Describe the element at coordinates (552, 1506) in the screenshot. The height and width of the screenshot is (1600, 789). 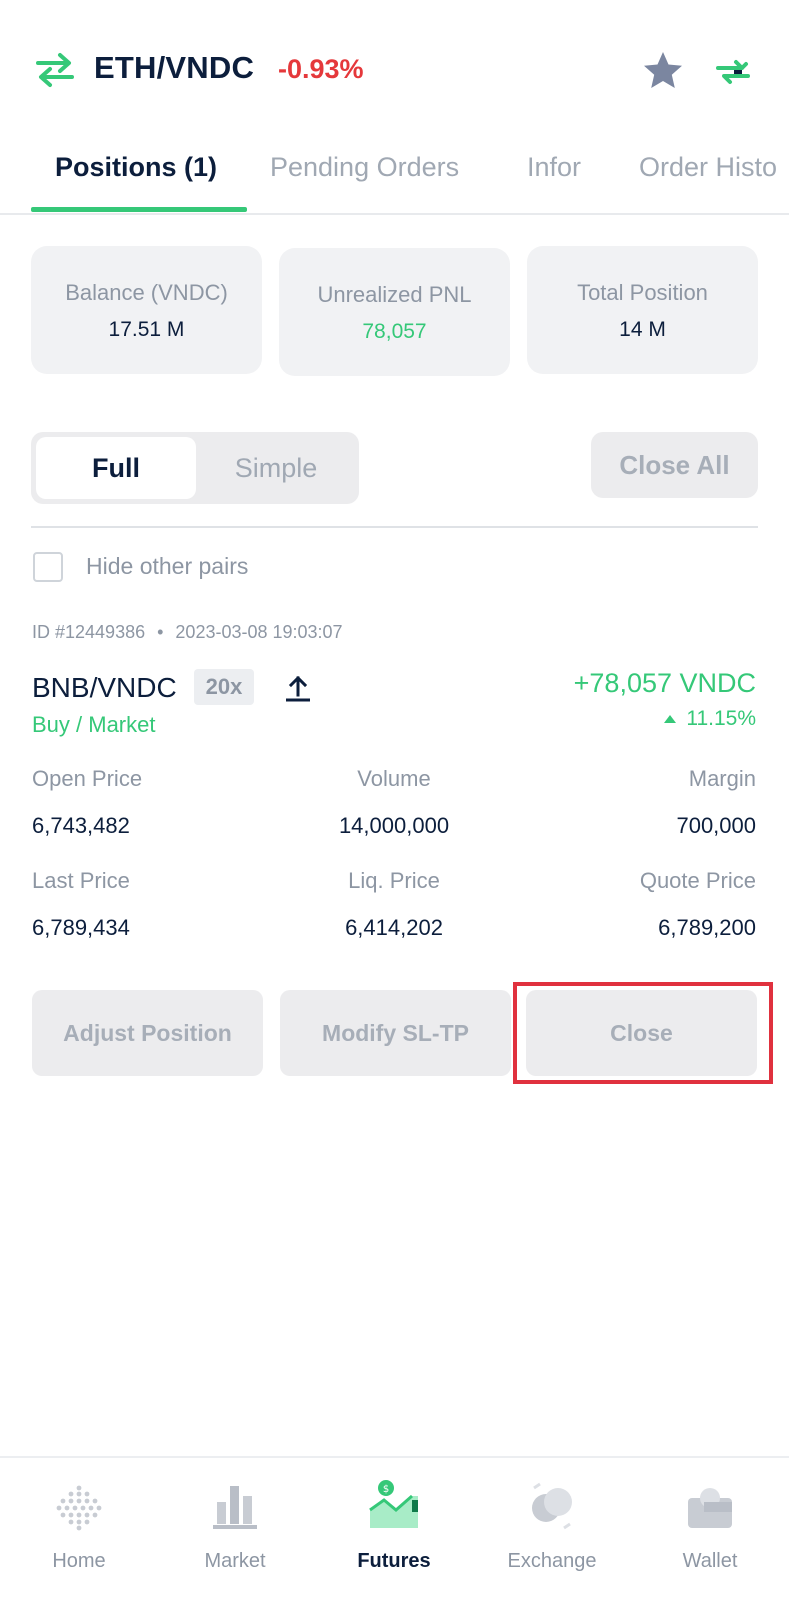
I see `exchange-coins-icon` at that location.